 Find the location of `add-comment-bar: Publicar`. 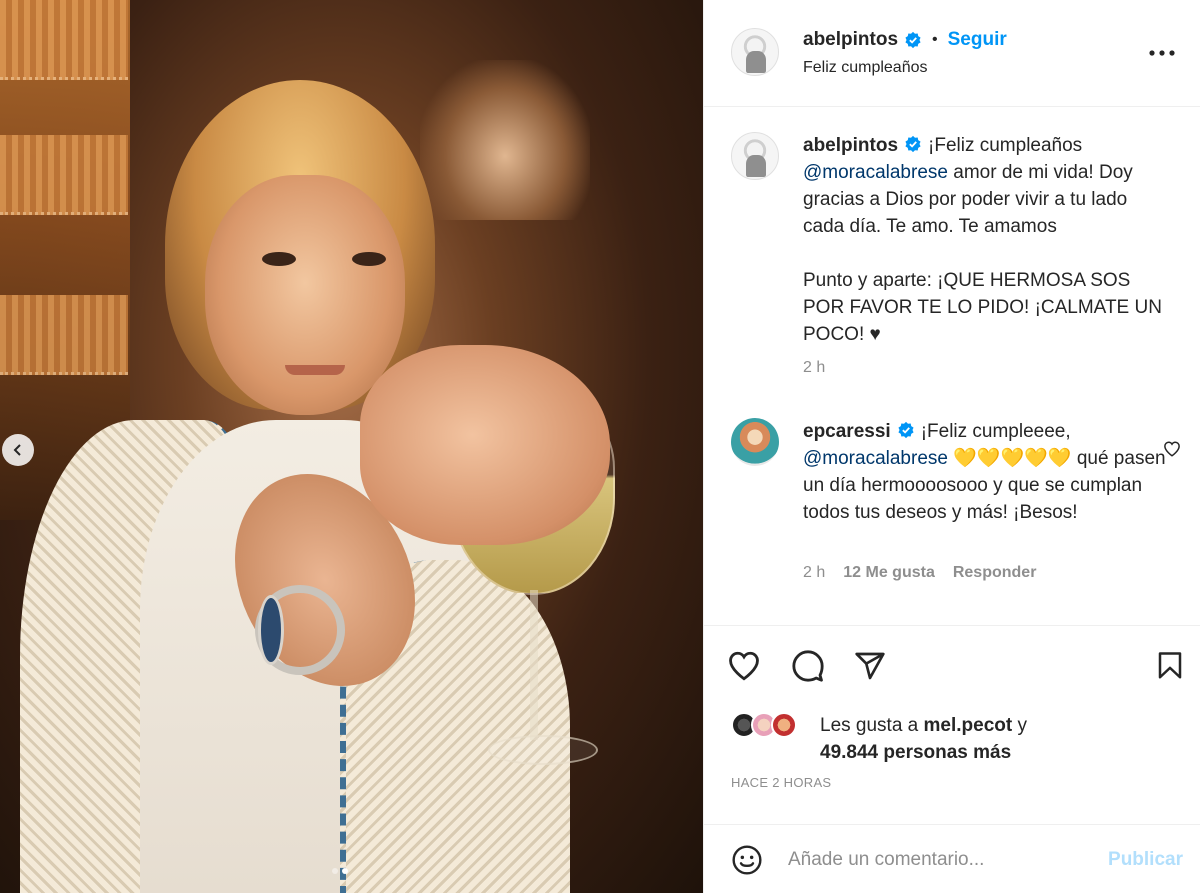

add-comment-bar: Publicar is located at coordinates (952, 858).